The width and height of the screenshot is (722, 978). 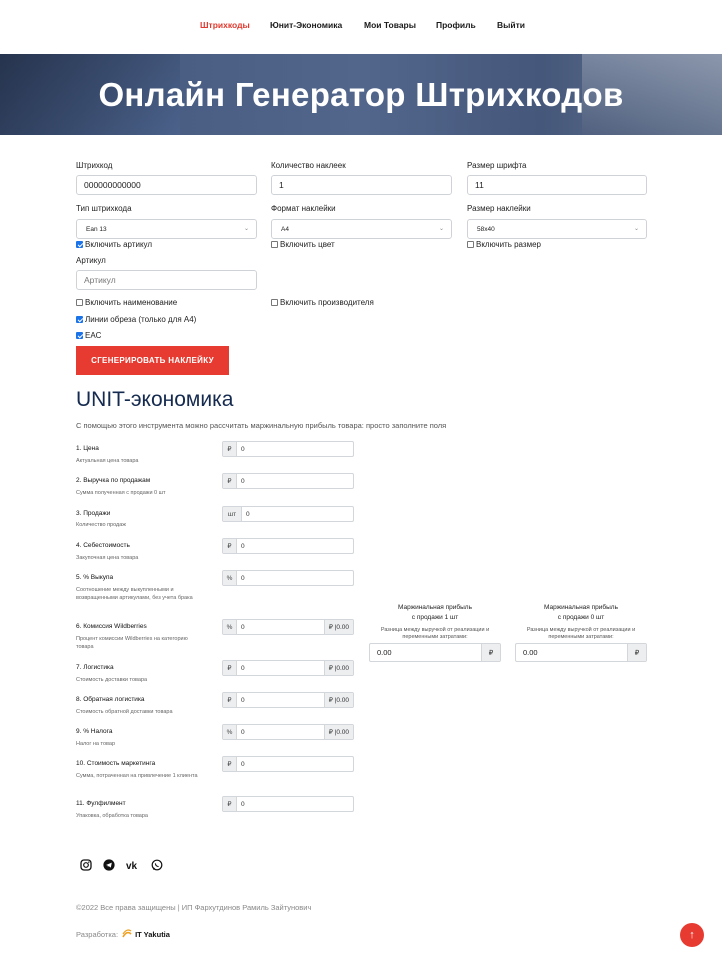 What do you see at coordinates (112, 680) in the screenshot?
I see `unit-field-help: Стоимость доставки товара` at bounding box center [112, 680].